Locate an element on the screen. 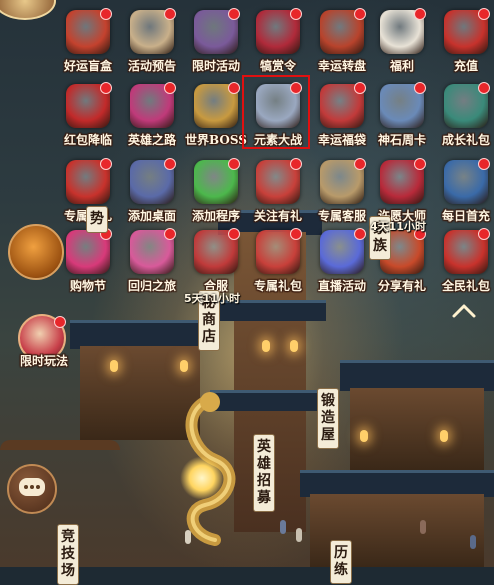  activity-icon-button: 全民礼包 is located at coordinates (464, 263).